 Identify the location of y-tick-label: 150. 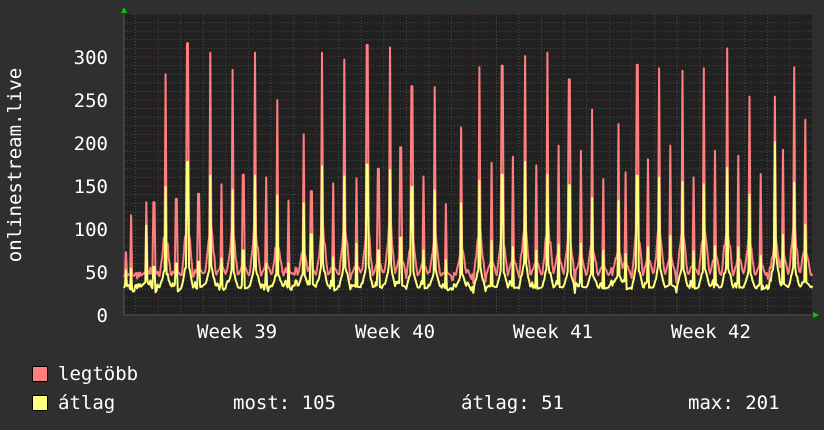
(91, 187).